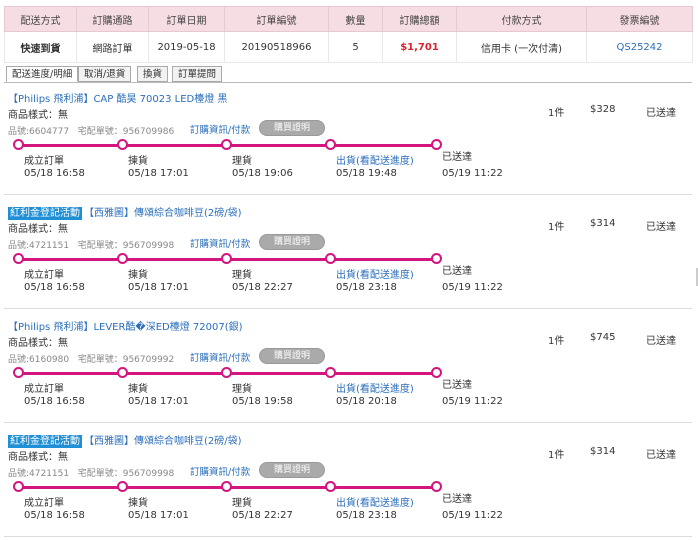  What do you see at coordinates (126, 132) in the screenshot?
I see `delivery-number: 宅配單號：956709986` at bounding box center [126, 132].